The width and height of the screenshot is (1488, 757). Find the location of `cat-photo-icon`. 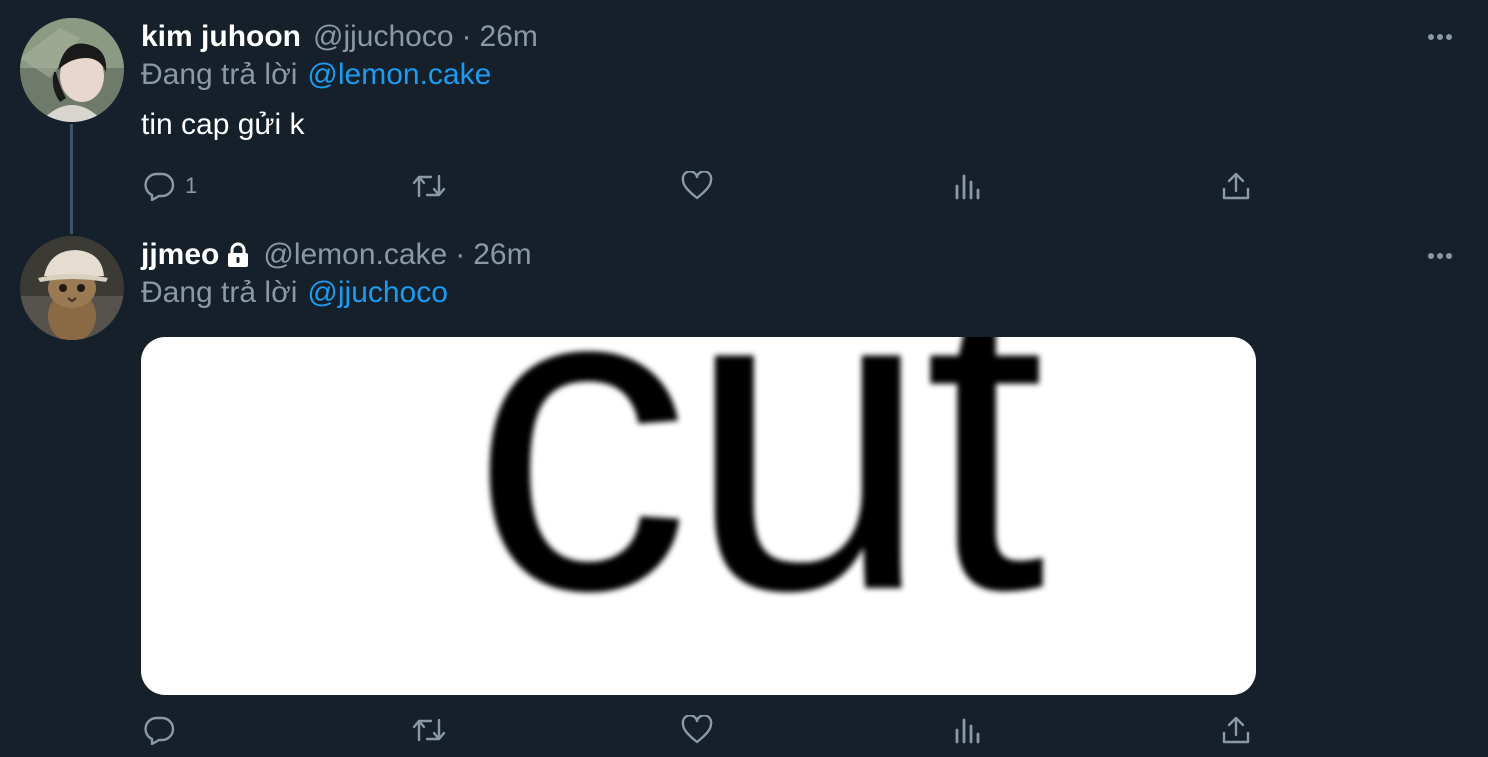

cat-photo-icon is located at coordinates (72, 288).